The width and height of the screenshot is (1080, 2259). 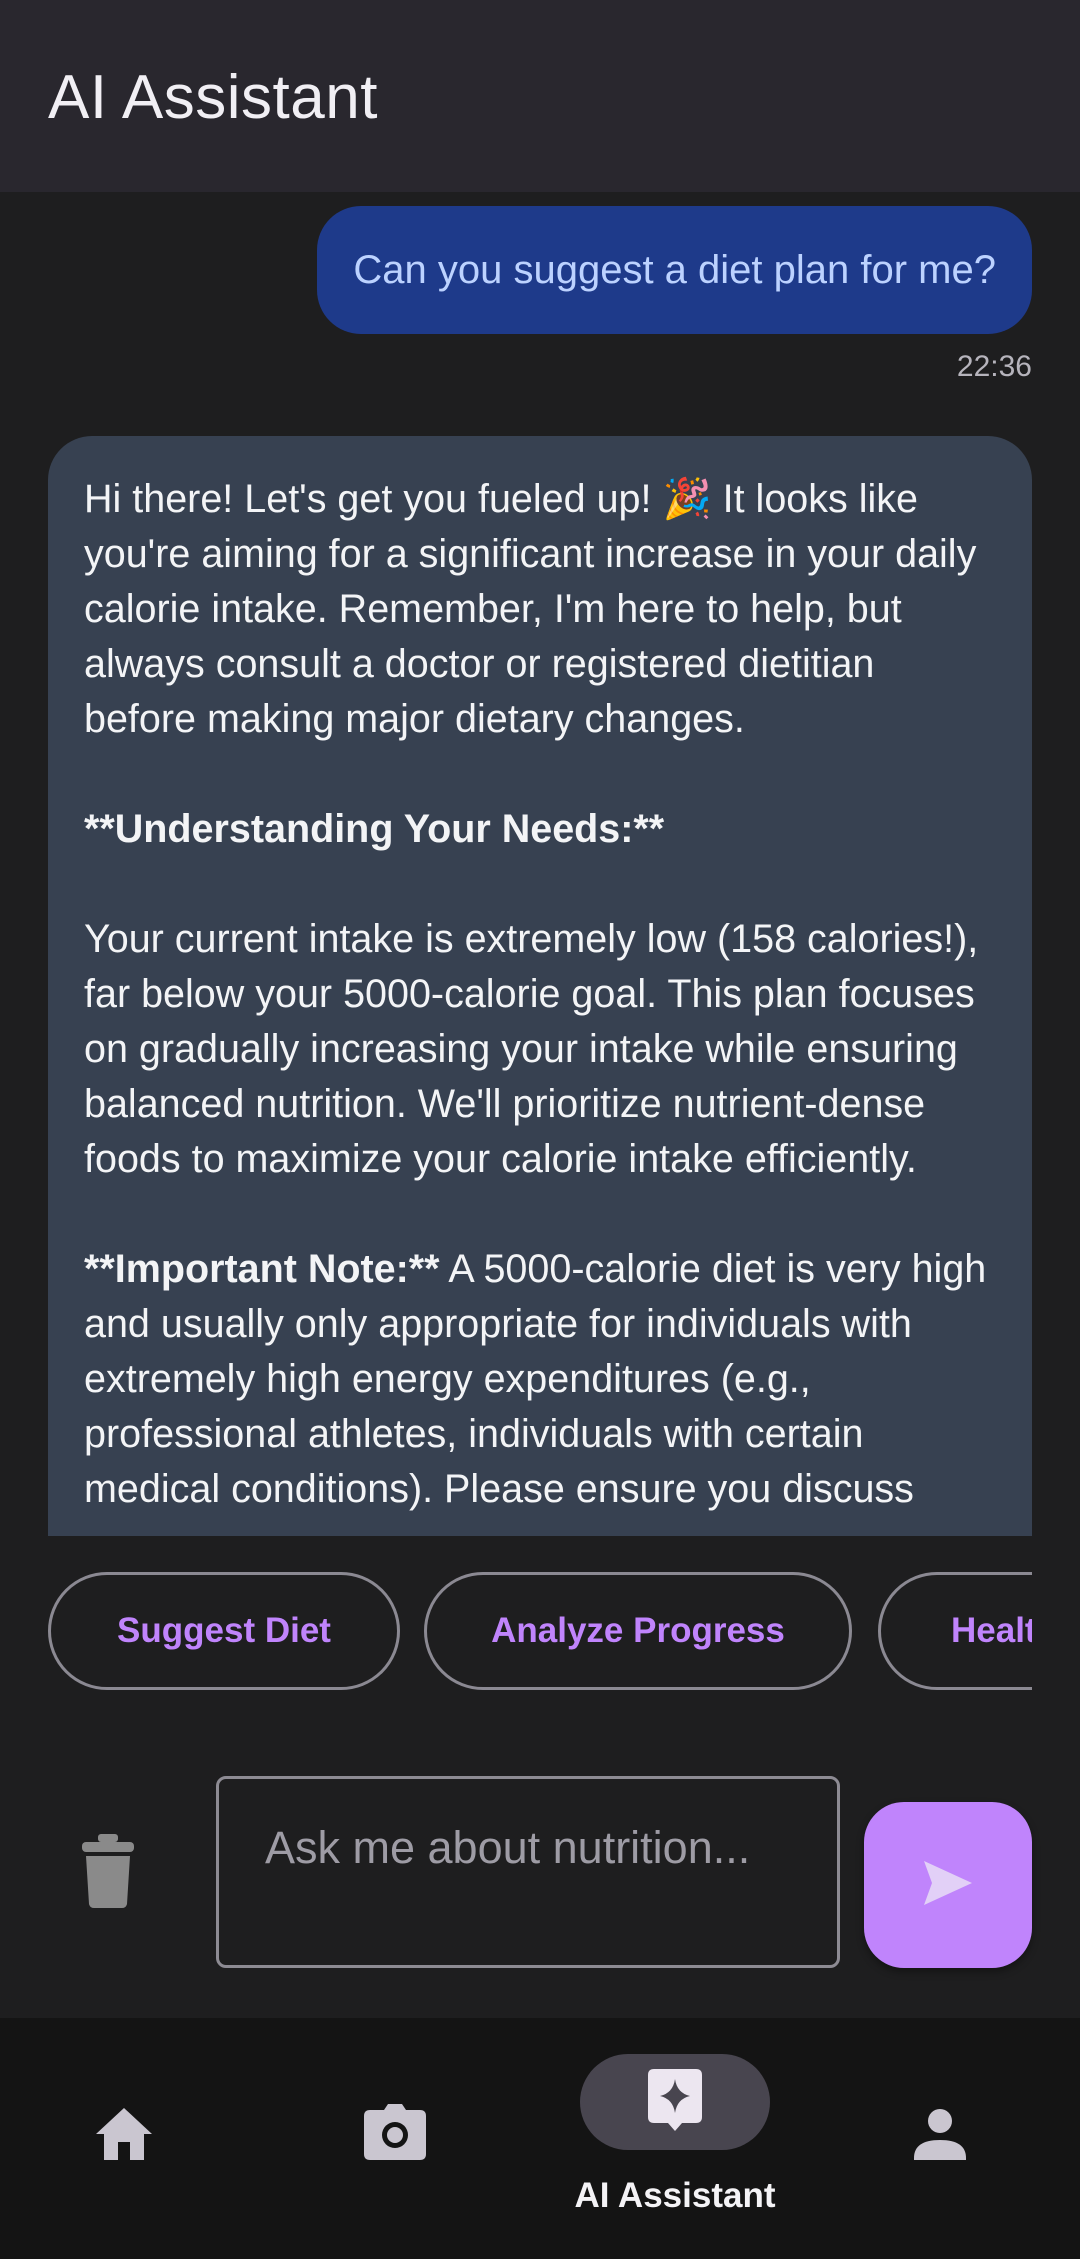 I want to click on send-button, so click(x=948, y=1885).